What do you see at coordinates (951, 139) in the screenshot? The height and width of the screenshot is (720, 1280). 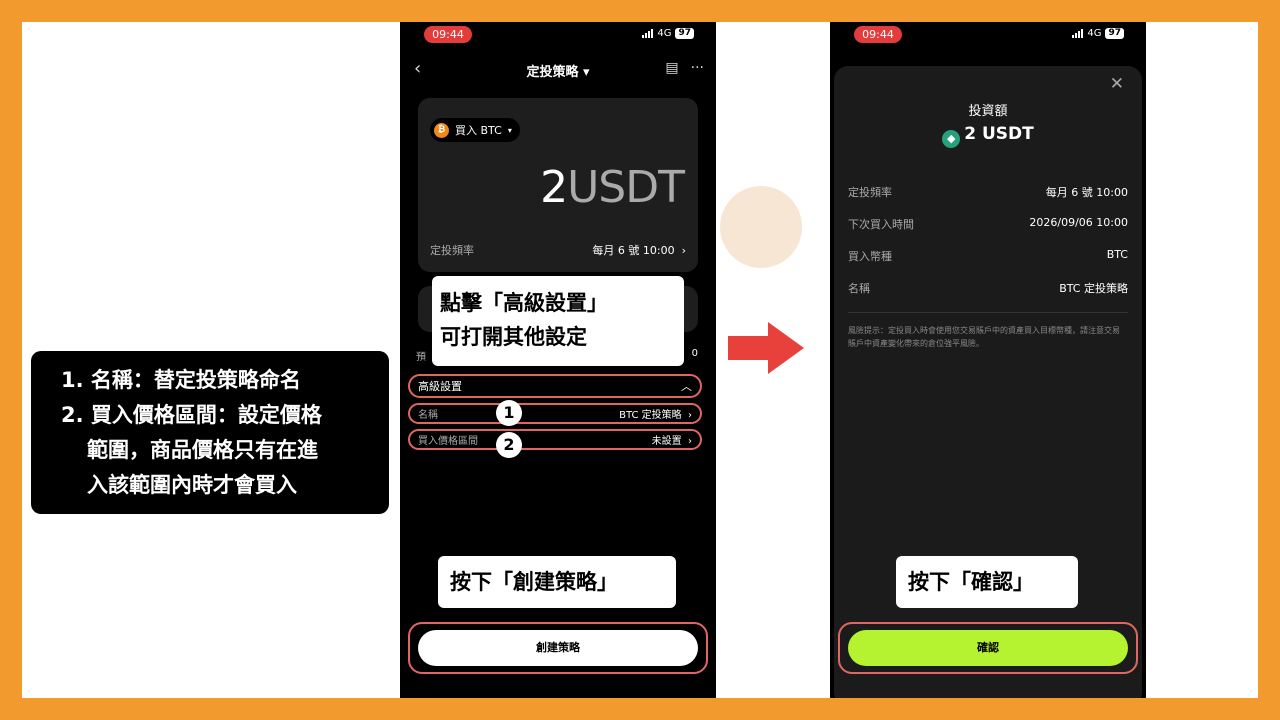 I see `usdt-icon: ◆` at bounding box center [951, 139].